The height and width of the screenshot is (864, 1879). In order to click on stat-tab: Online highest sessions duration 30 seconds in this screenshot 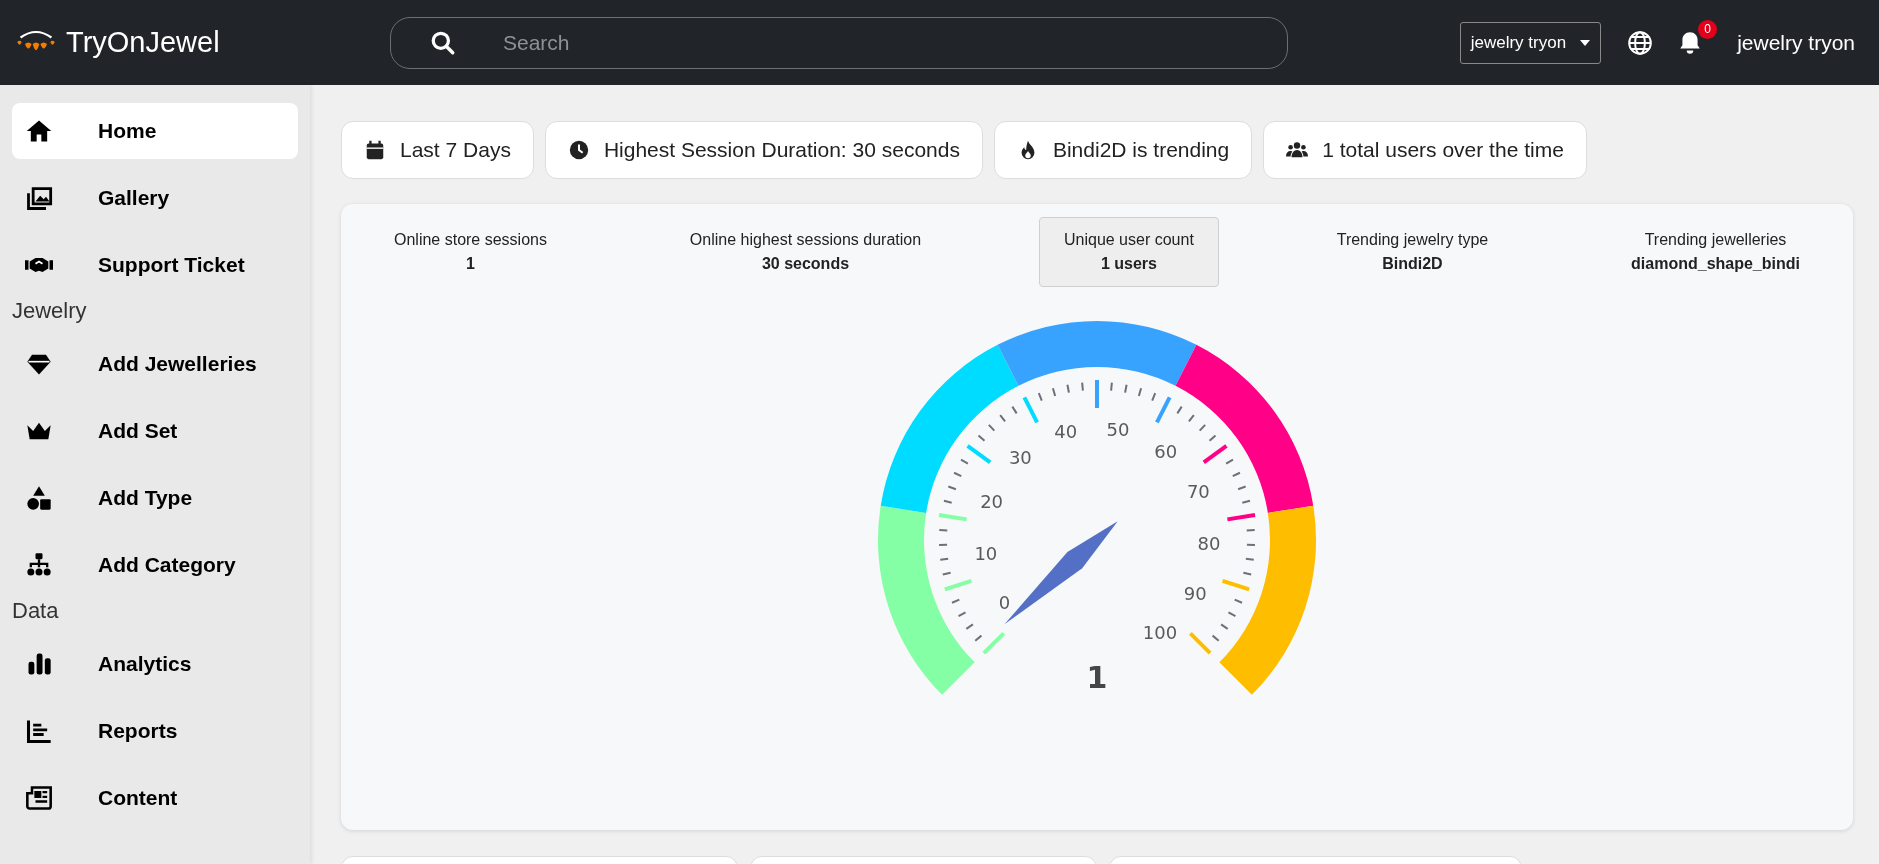, I will do `click(805, 252)`.